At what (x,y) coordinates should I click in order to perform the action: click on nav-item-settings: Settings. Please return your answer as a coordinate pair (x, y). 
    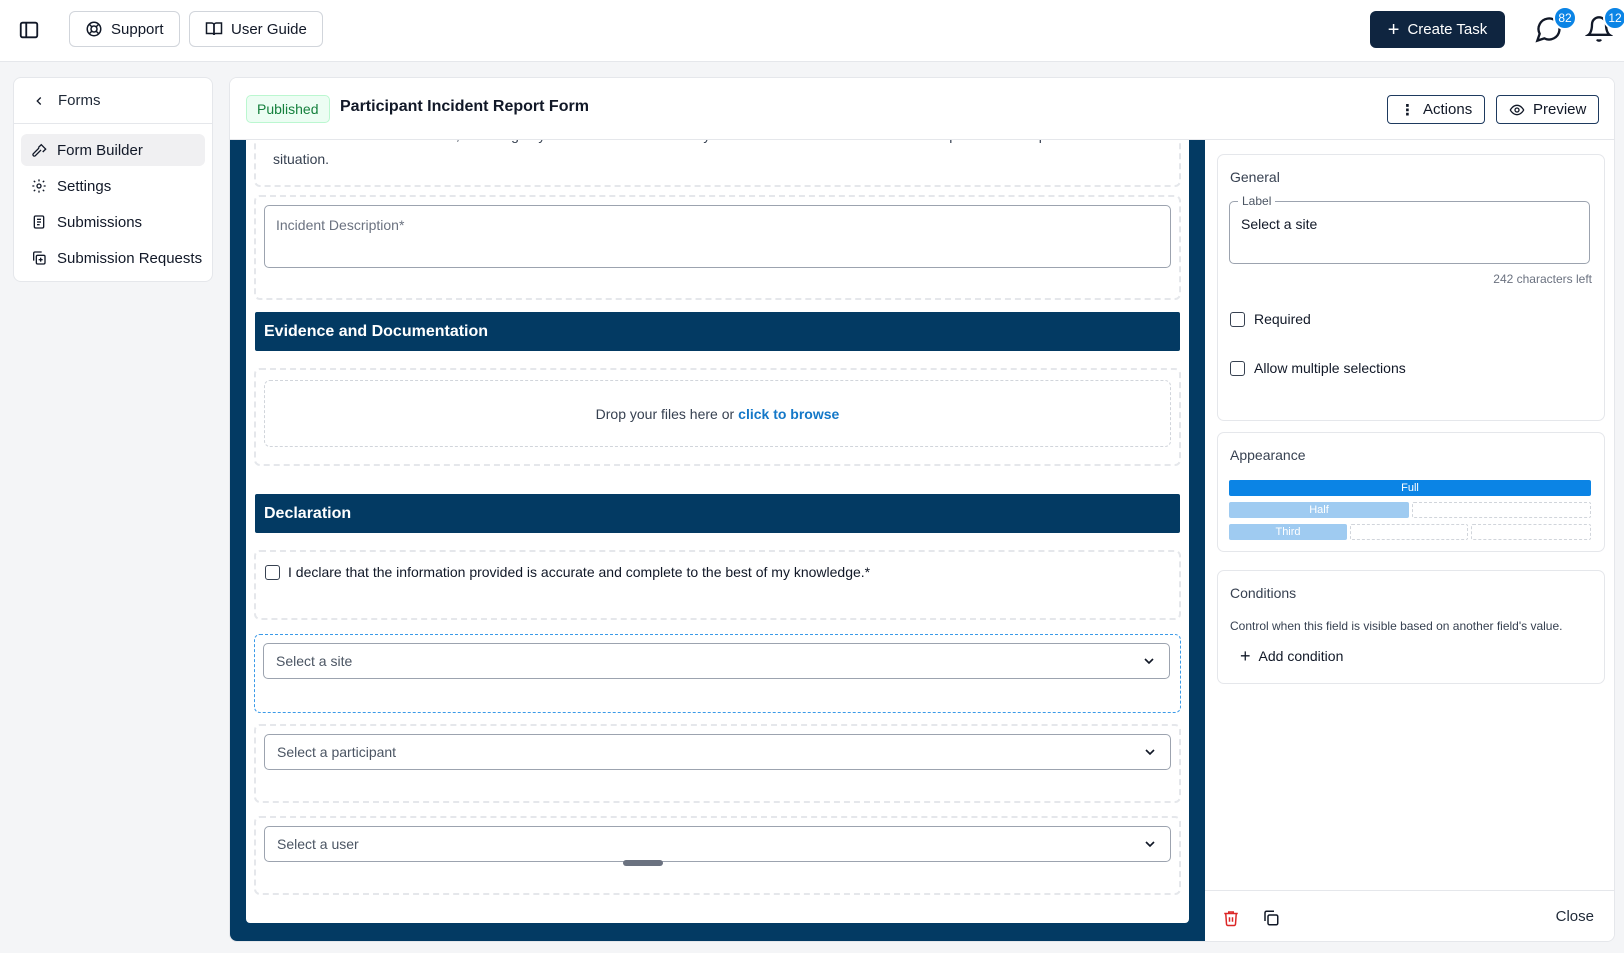
    Looking at the image, I should click on (113, 186).